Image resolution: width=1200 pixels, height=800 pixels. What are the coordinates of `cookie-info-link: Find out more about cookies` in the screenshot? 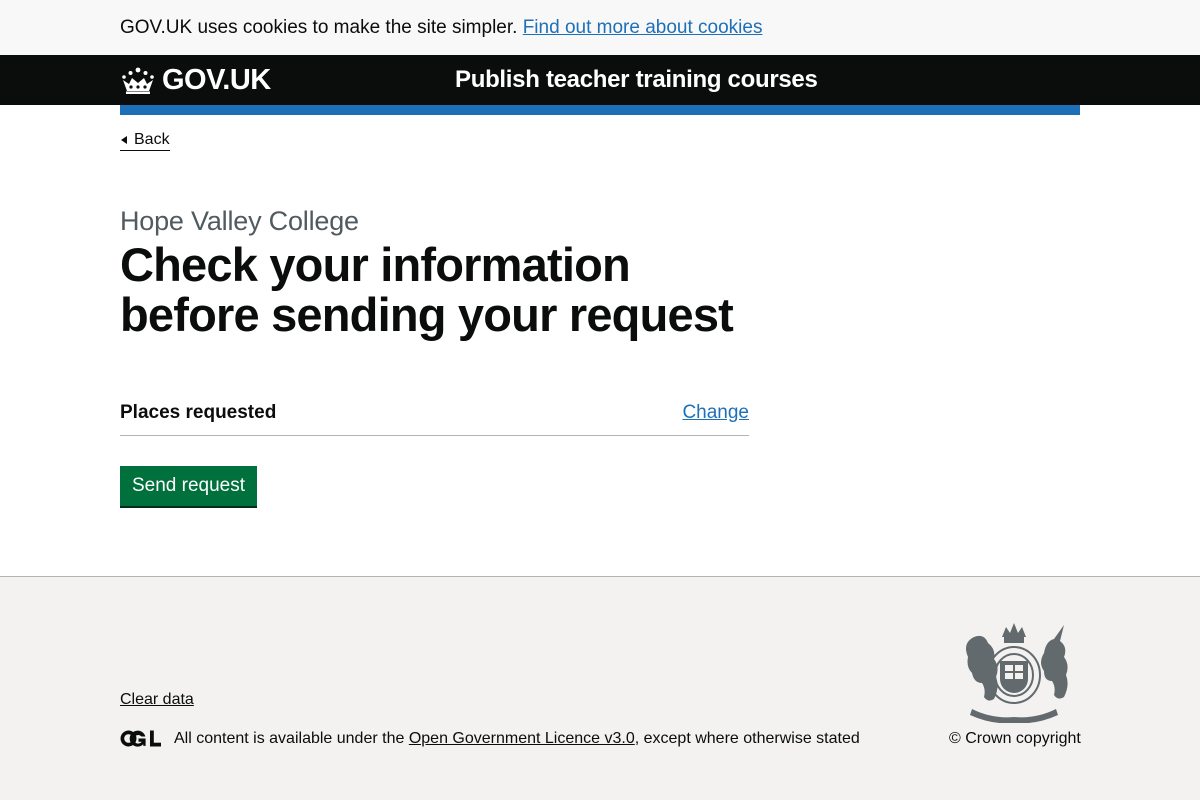 It's located at (643, 27).